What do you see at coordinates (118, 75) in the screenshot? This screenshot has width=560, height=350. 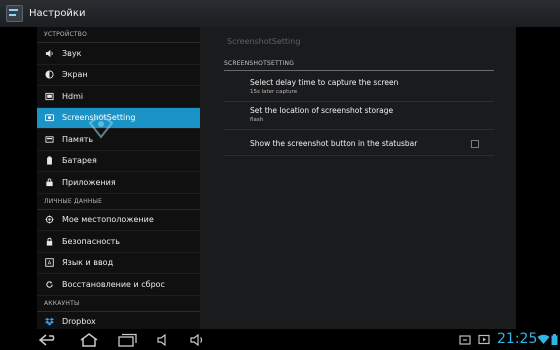 I see `sidebar-item-display: Экран` at bounding box center [118, 75].